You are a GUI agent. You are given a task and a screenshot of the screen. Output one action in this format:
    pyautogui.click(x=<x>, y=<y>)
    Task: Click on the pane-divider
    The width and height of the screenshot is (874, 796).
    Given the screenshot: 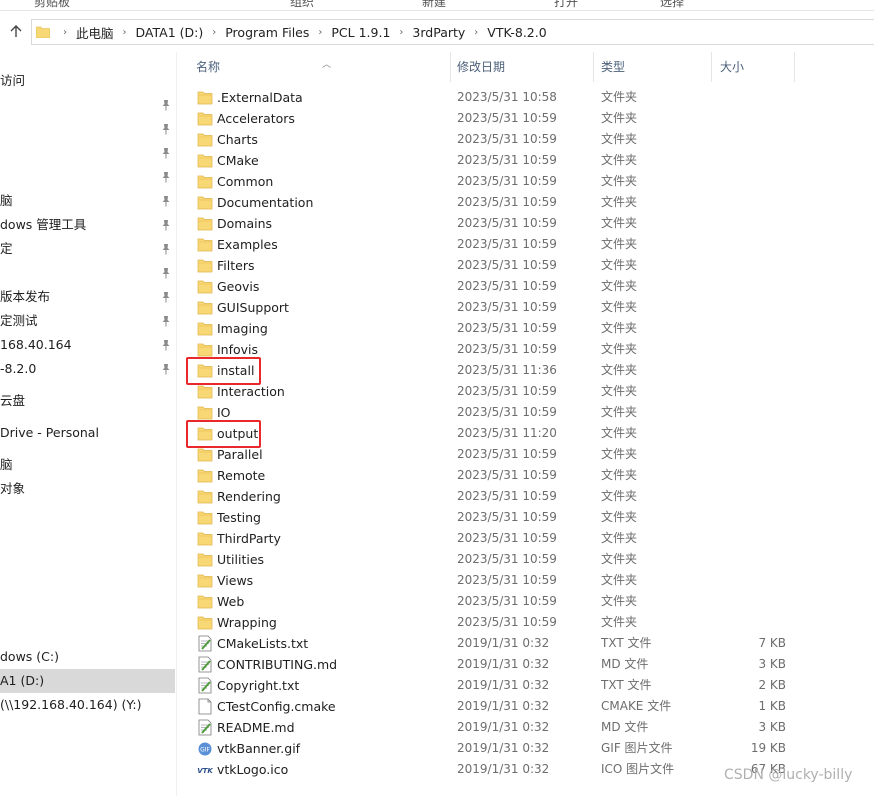 What is the action you would take?
    pyautogui.click(x=176, y=424)
    